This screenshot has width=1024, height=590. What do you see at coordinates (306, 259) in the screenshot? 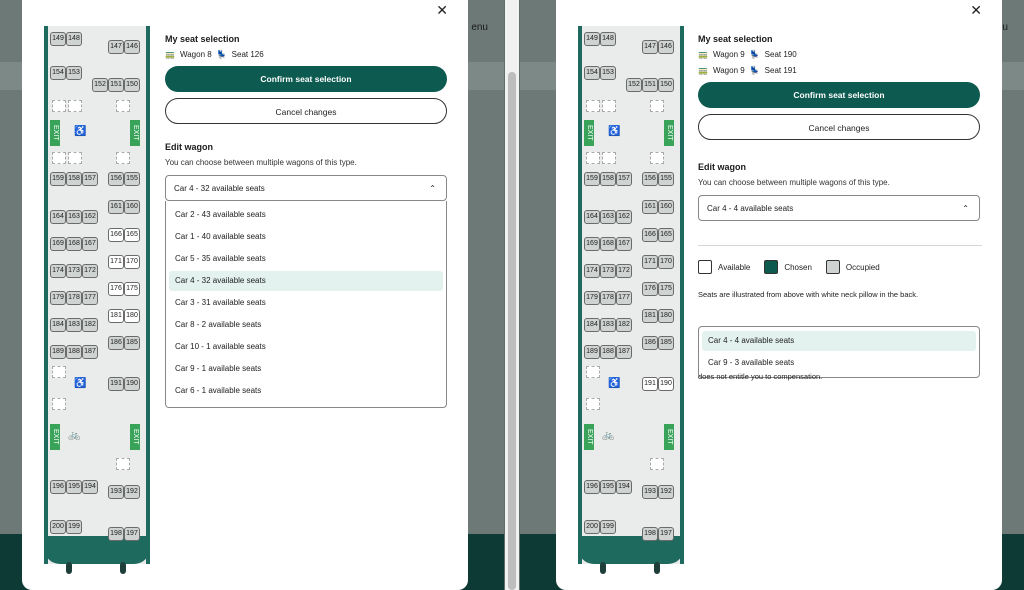
I see `wagon-option: Car 5 - 35 available seats` at bounding box center [306, 259].